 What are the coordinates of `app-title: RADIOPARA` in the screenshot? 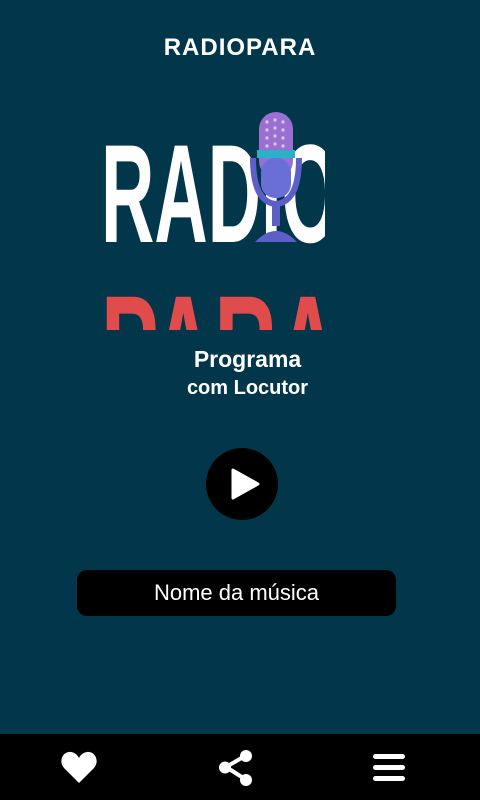 It's located at (240, 47).